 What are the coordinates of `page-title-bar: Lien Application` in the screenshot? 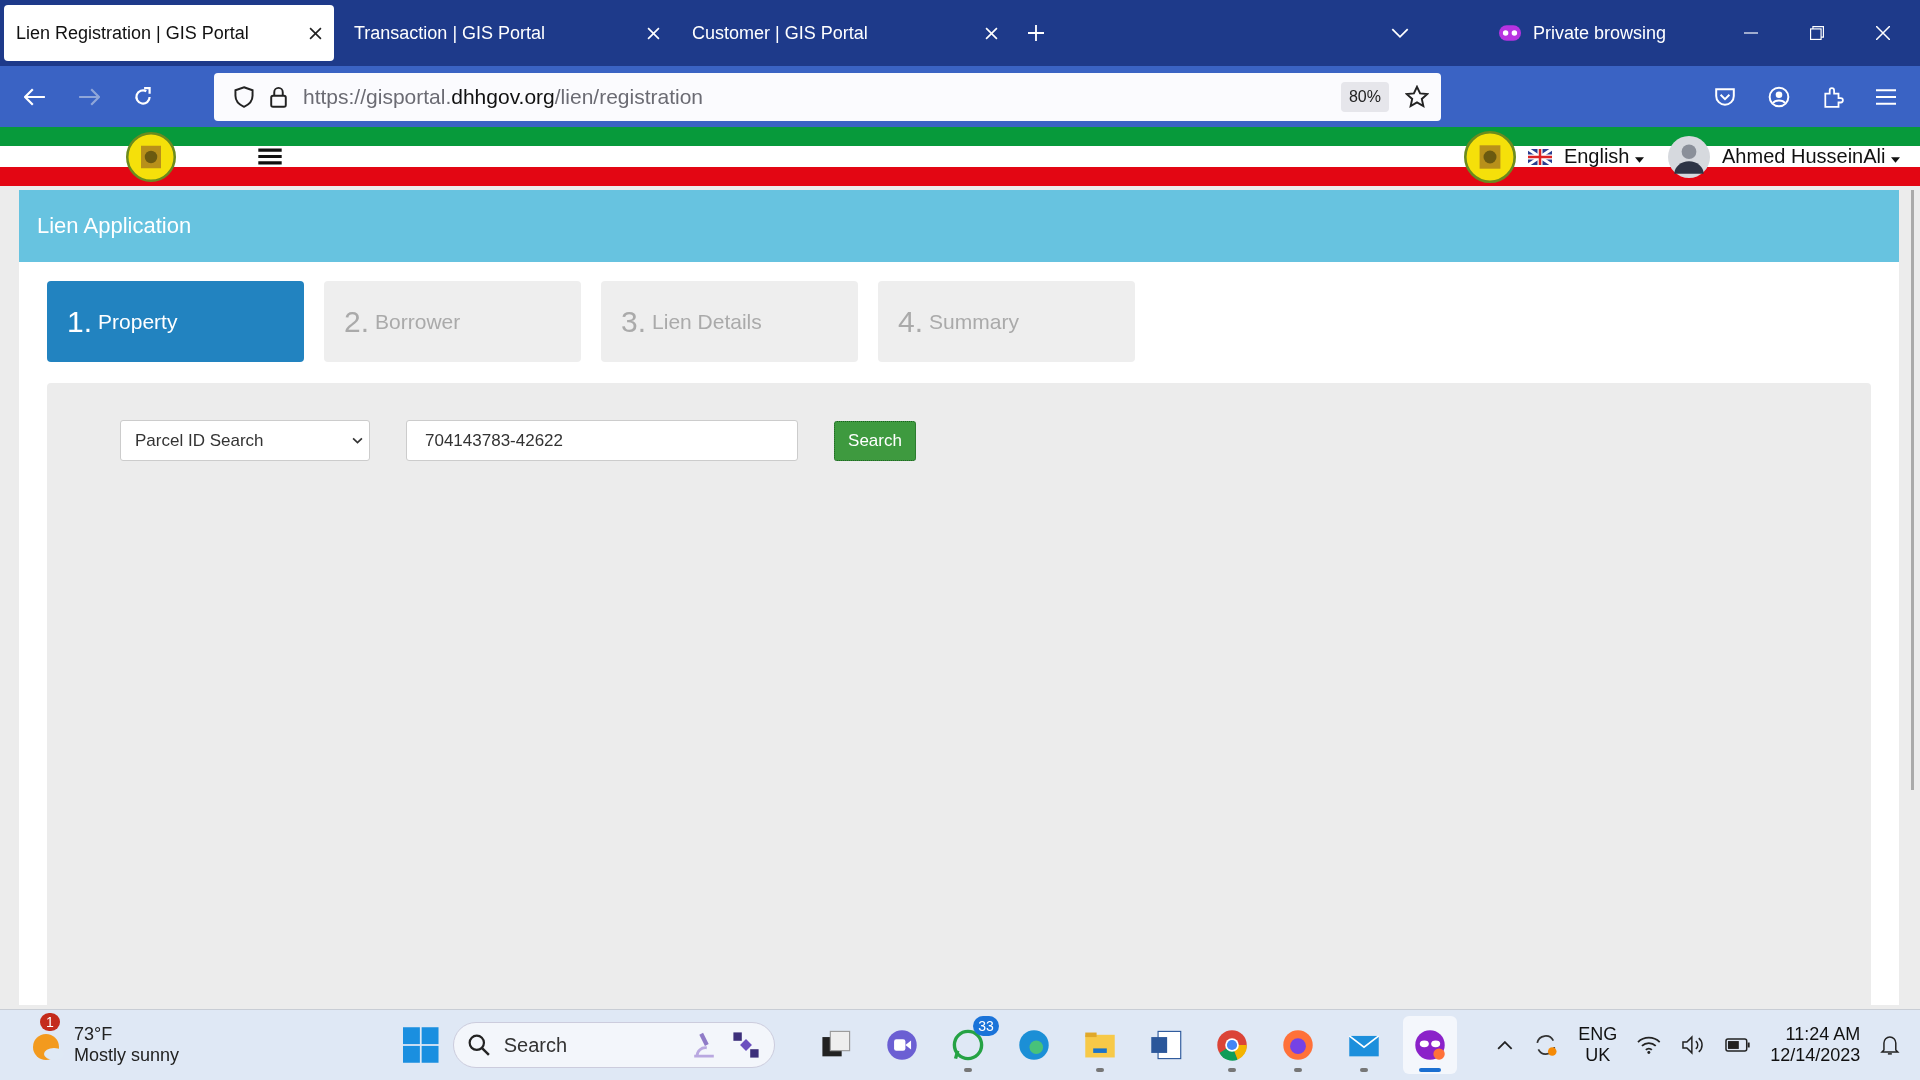 It's located at (959, 226).